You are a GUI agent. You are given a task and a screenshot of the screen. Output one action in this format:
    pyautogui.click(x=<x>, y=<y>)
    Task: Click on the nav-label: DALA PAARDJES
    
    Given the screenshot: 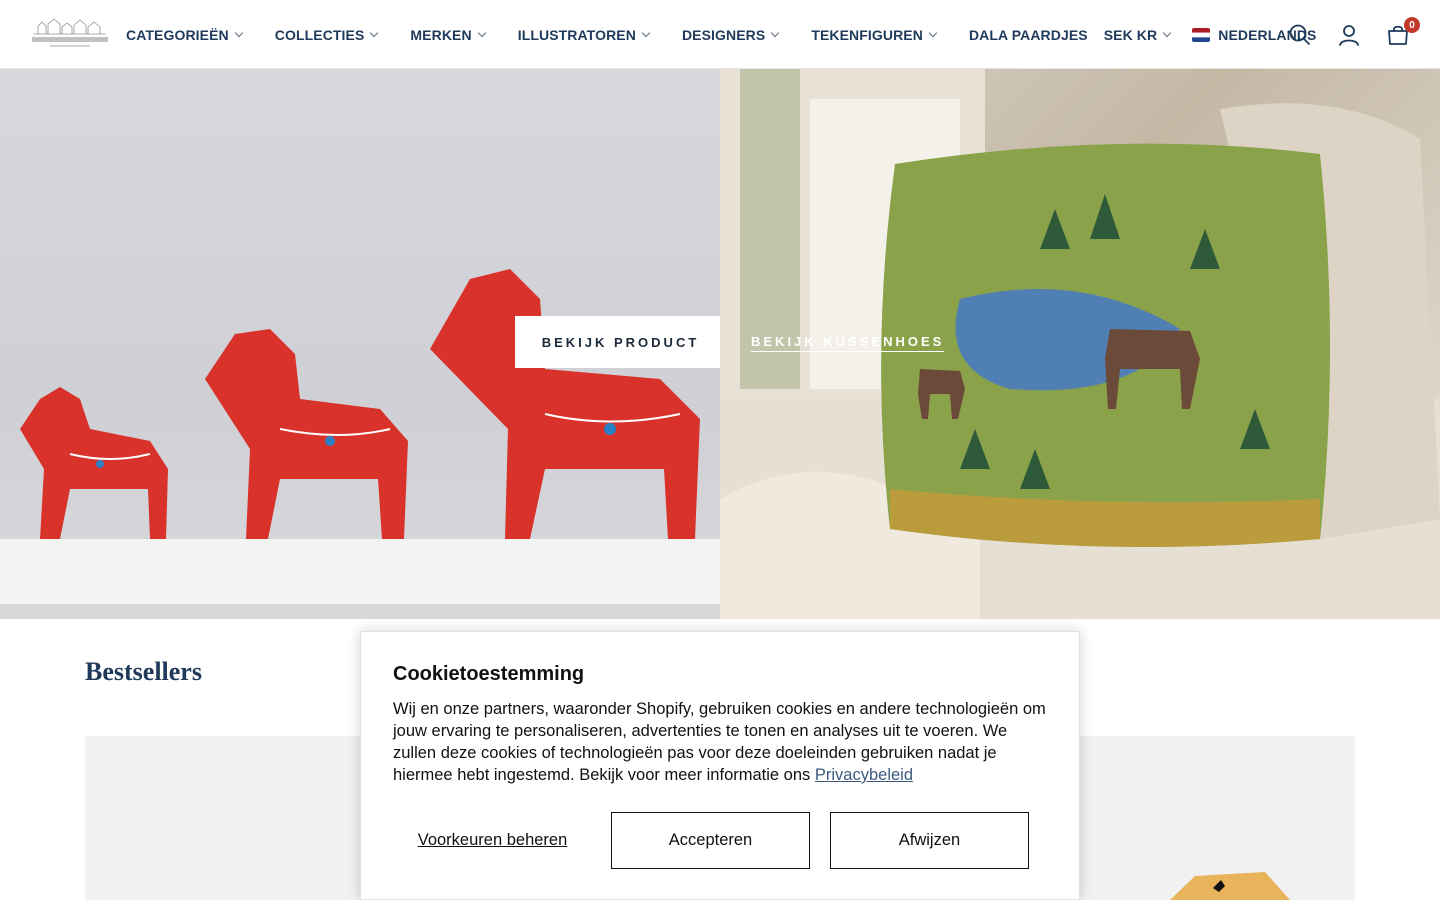 What is the action you would take?
    pyautogui.click(x=1028, y=34)
    